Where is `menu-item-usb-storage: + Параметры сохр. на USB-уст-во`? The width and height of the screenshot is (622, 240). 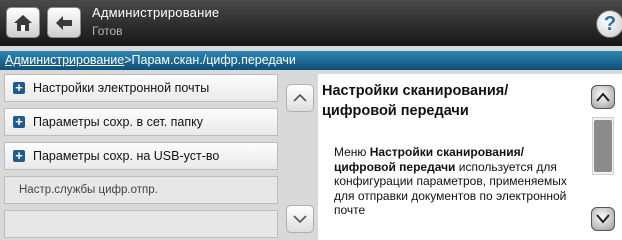
menu-item-usb-storage: + Параметры сохр. на USB-уст-во is located at coordinates (141, 156).